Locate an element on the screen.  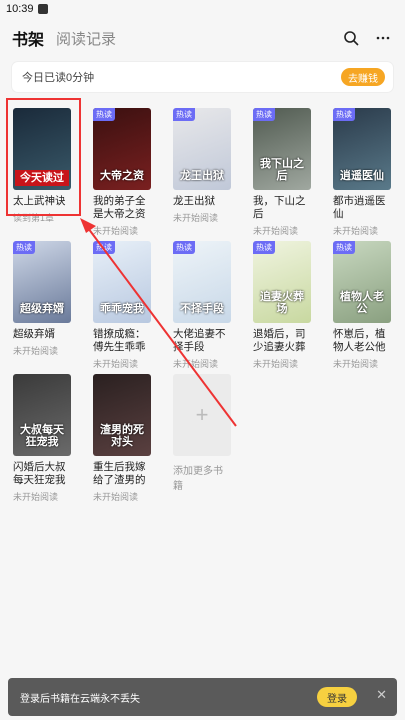
book-cover-text: 龙王出狱 is located at coordinates (202, 176).